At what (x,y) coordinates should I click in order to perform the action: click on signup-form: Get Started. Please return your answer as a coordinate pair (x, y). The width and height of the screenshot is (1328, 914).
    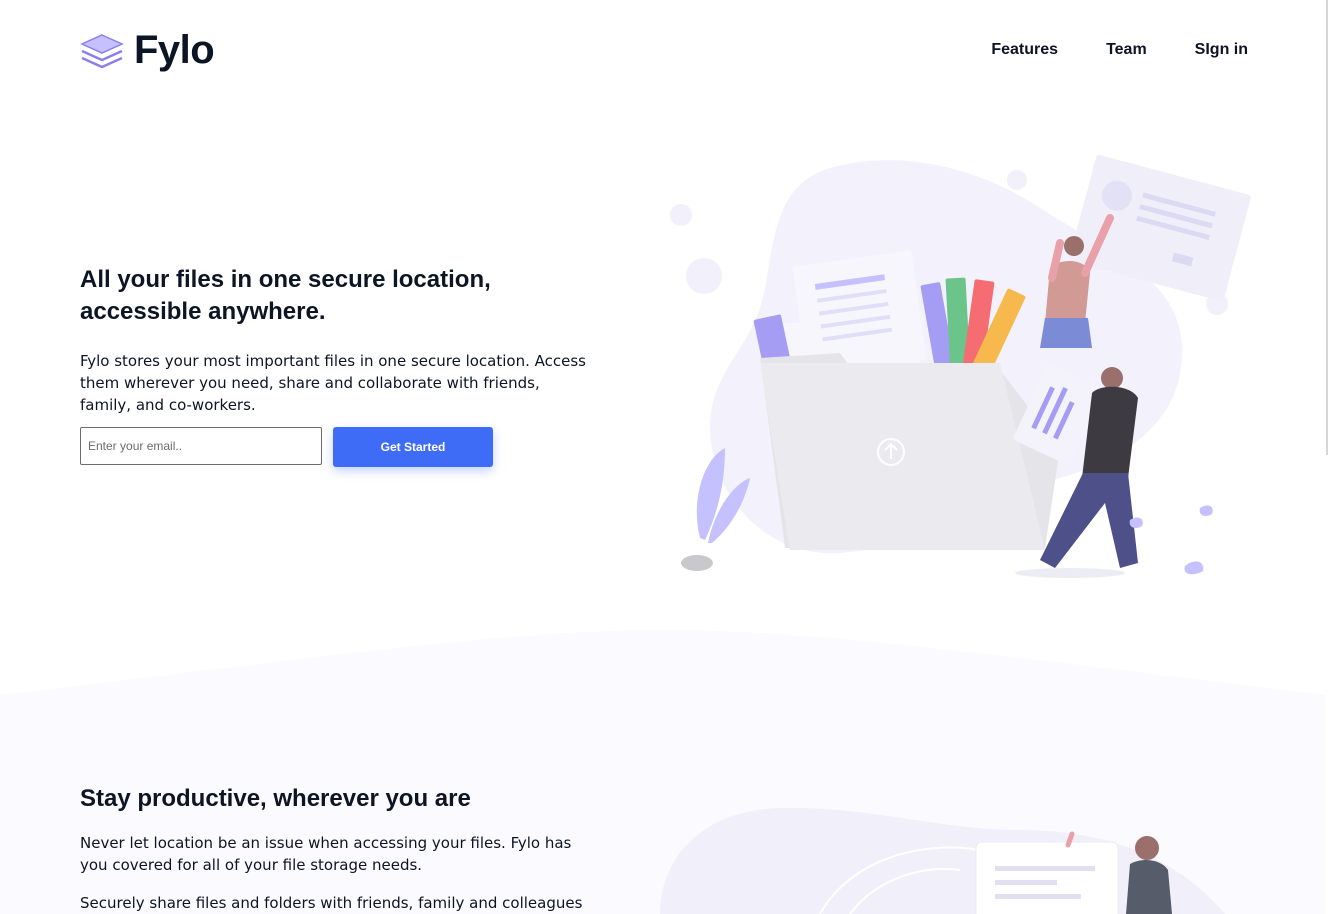
    Looking at the image, I should click on (286, 447).